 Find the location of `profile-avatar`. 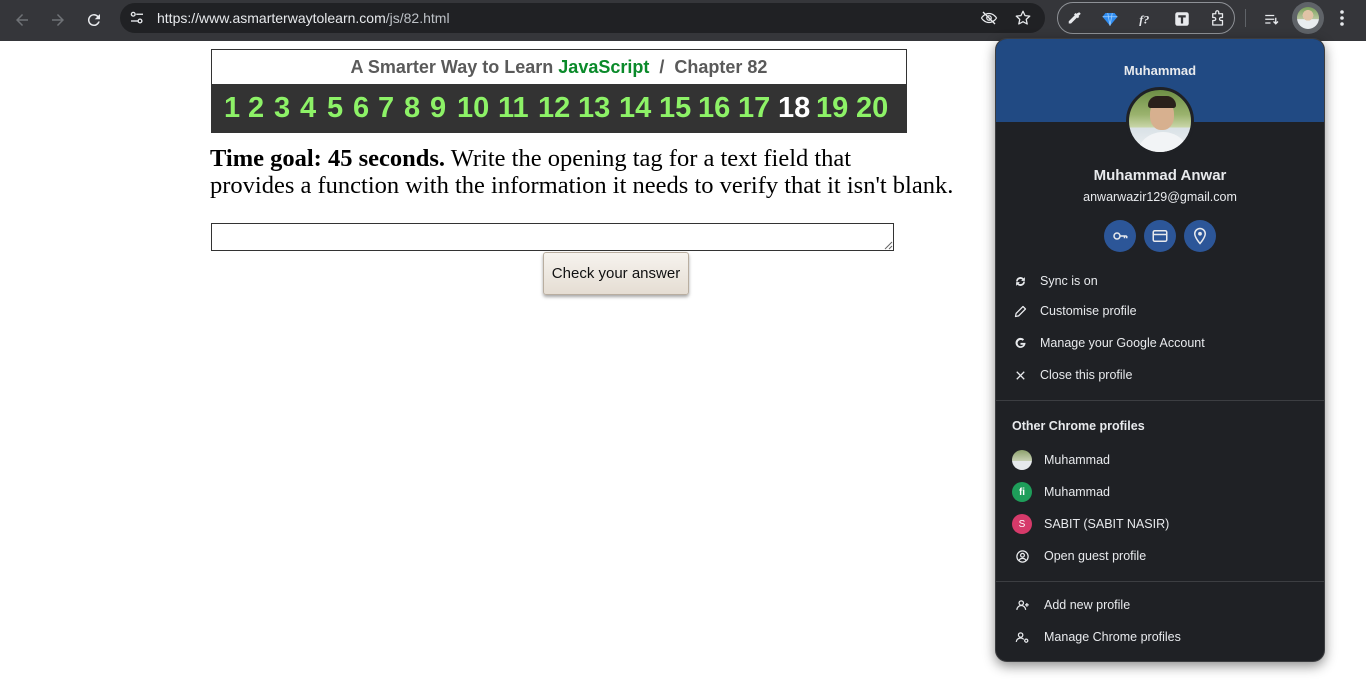

profile-avatar is located at coordinates (1308, 18).